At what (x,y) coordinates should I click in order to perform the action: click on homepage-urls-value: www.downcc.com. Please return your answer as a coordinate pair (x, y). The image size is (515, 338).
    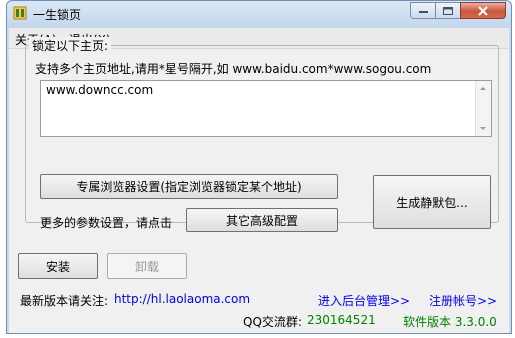
    Looking at the image, I should click on (100, 90).